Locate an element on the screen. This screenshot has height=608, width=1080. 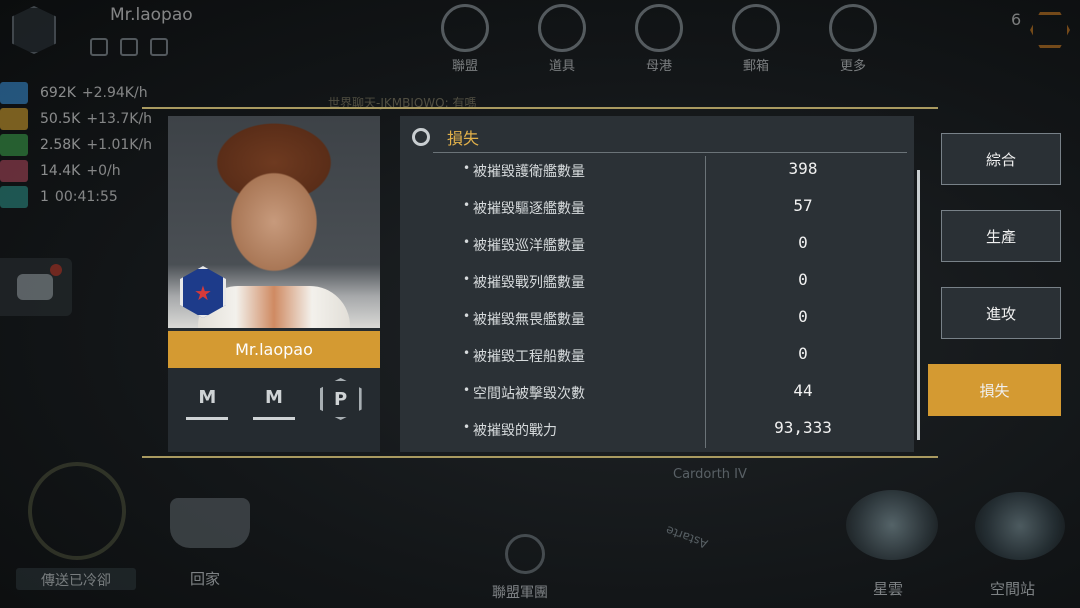
chat-button is located at coordinates (36, 287).